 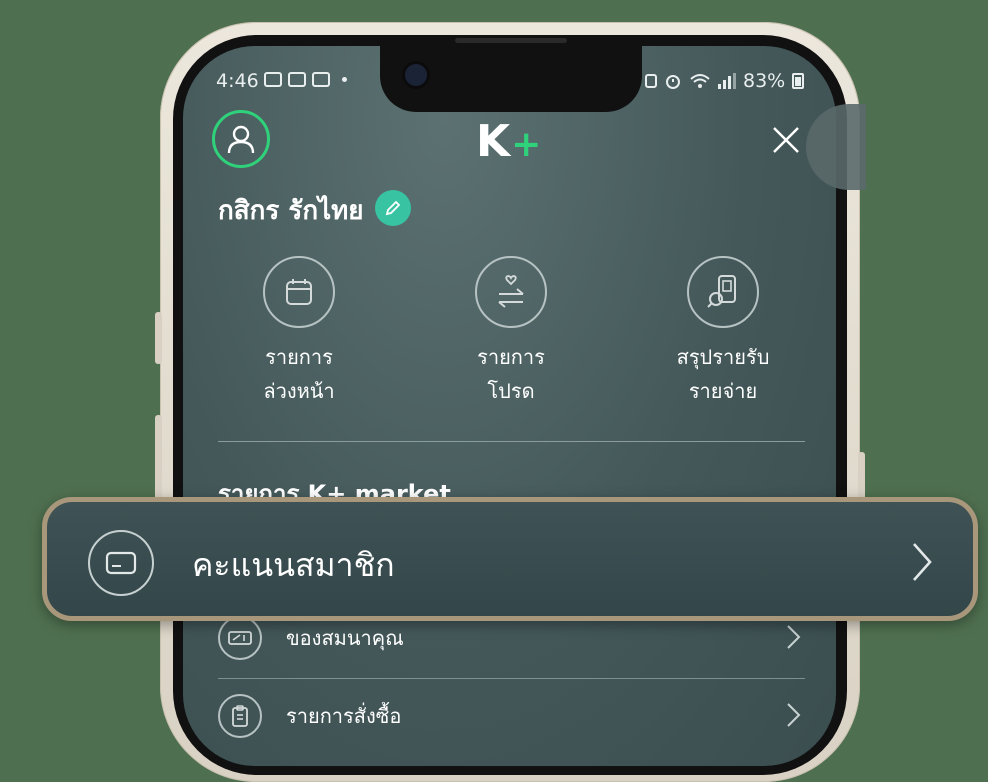 I want to click on phone-side-button, so click(x=158, y=457).